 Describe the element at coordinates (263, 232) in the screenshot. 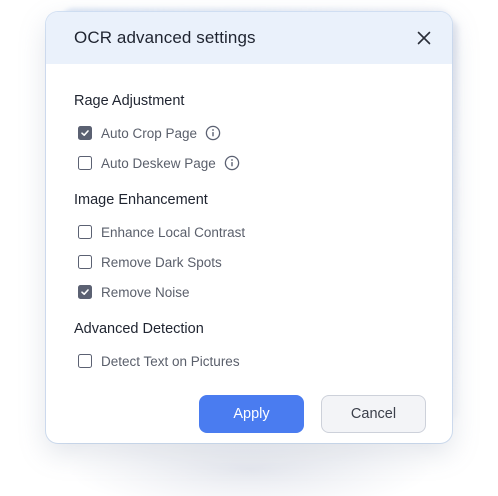

I see `option-enhance-local-contrast: Enhance Local Contrast` at that location.